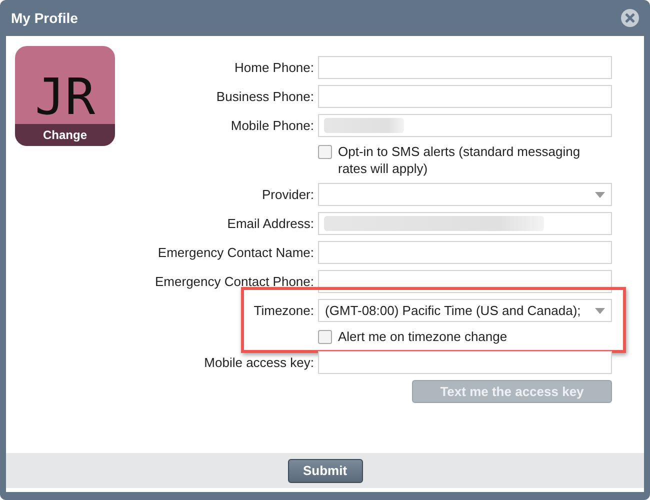 Image resolution: width=650 pixels, height=500 pixels. What do you see at coordinates (270, 224) in the screenshot?
I see `field-label: Email Address:` at bounding box center [270, 224].